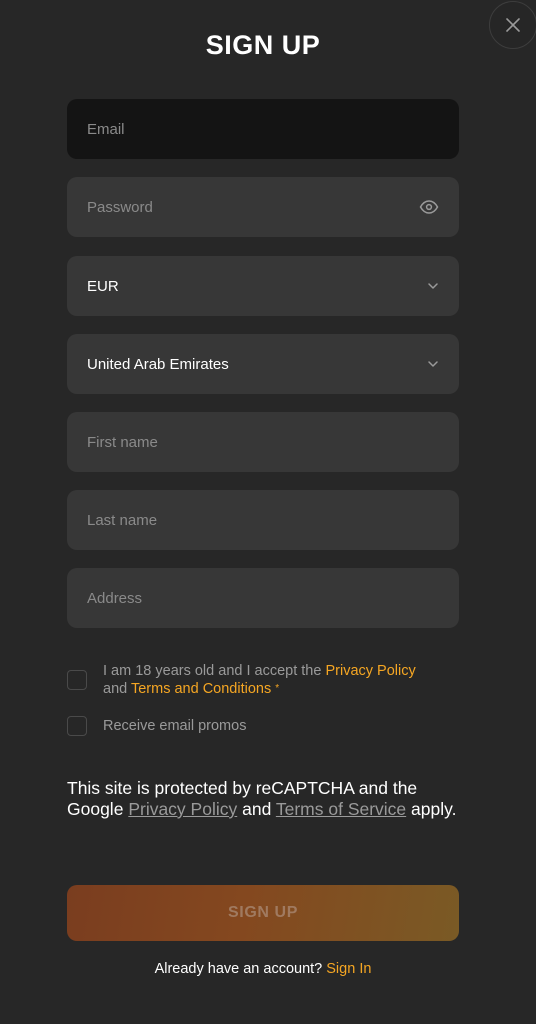  What do you see at coordinates (348, 969) in the screenshot?
I see `signin-link: Sign In` at bounding box center [348, 969].